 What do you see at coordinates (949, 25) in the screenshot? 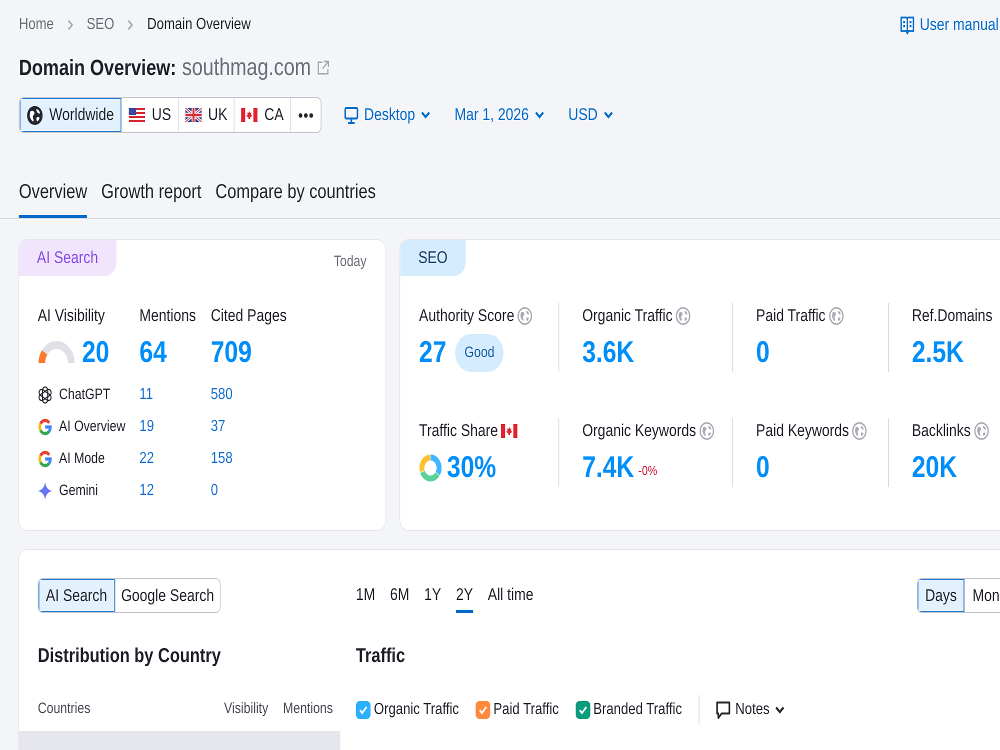
I see `user-manual-link: User manual` at bounding box center [949, 25].